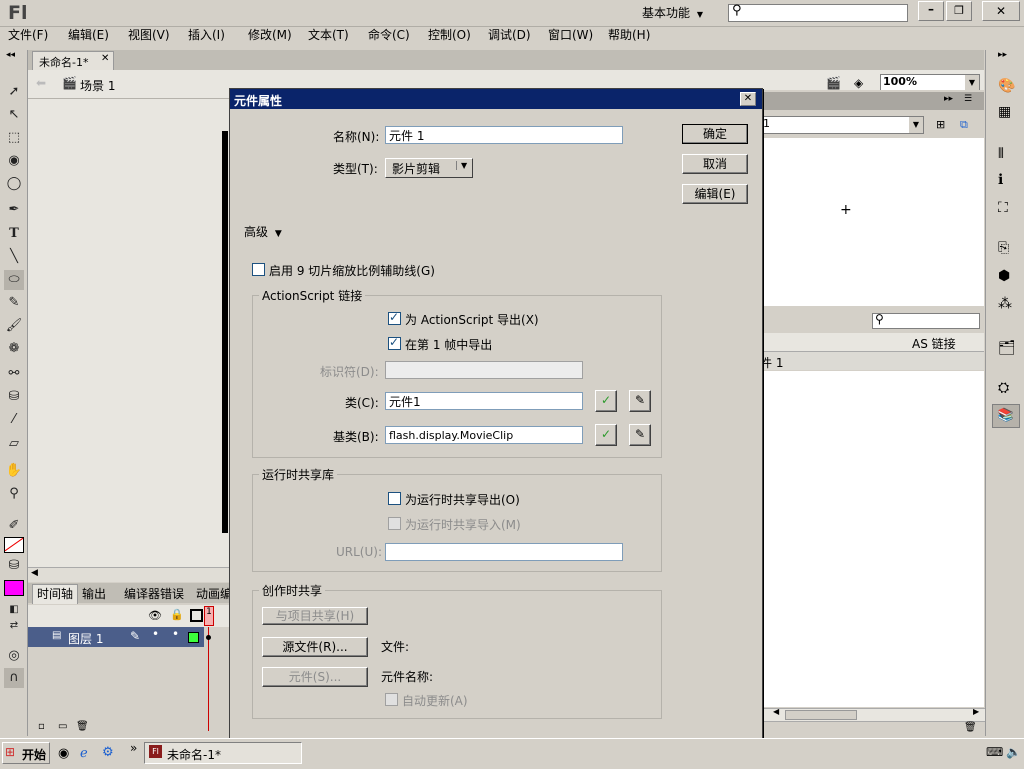 The width and height of the screenshot is (1024, 769). What do you see at coordinates (940, 124) in the screenshot?
I see `pin-icon: ⊞` at bounding box center [940, 124].